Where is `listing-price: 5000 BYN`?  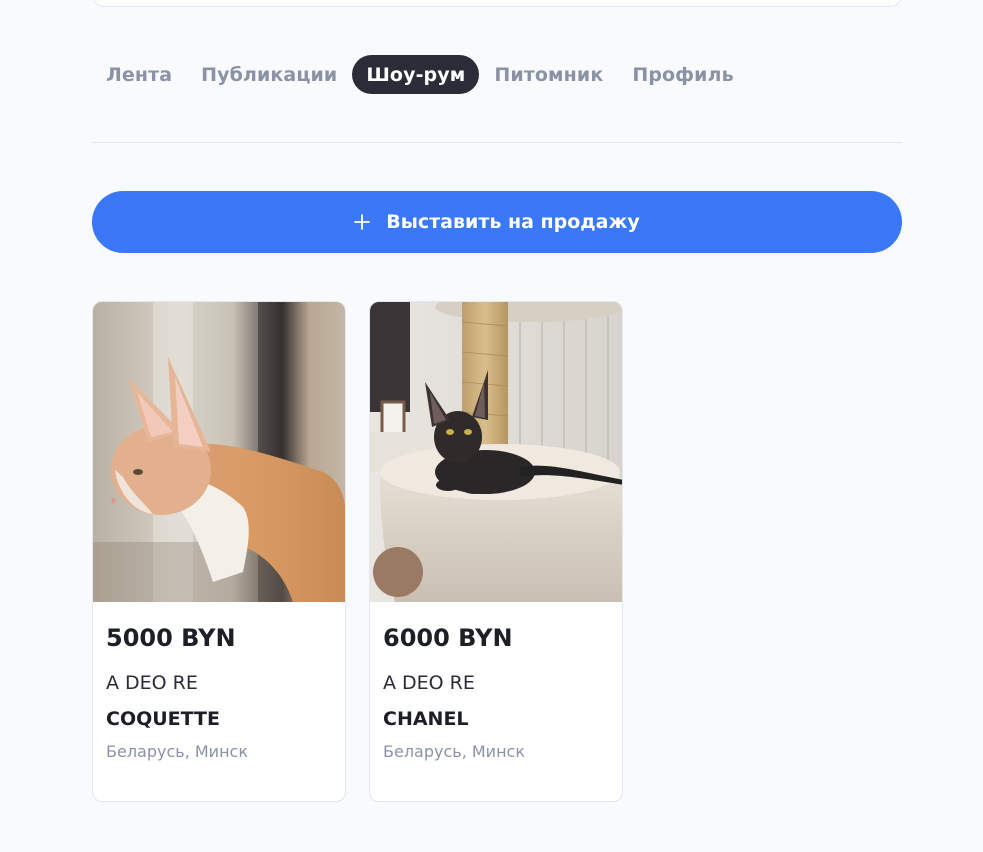
listing-price: 5000 BYN is located at coordinates (171, 638).